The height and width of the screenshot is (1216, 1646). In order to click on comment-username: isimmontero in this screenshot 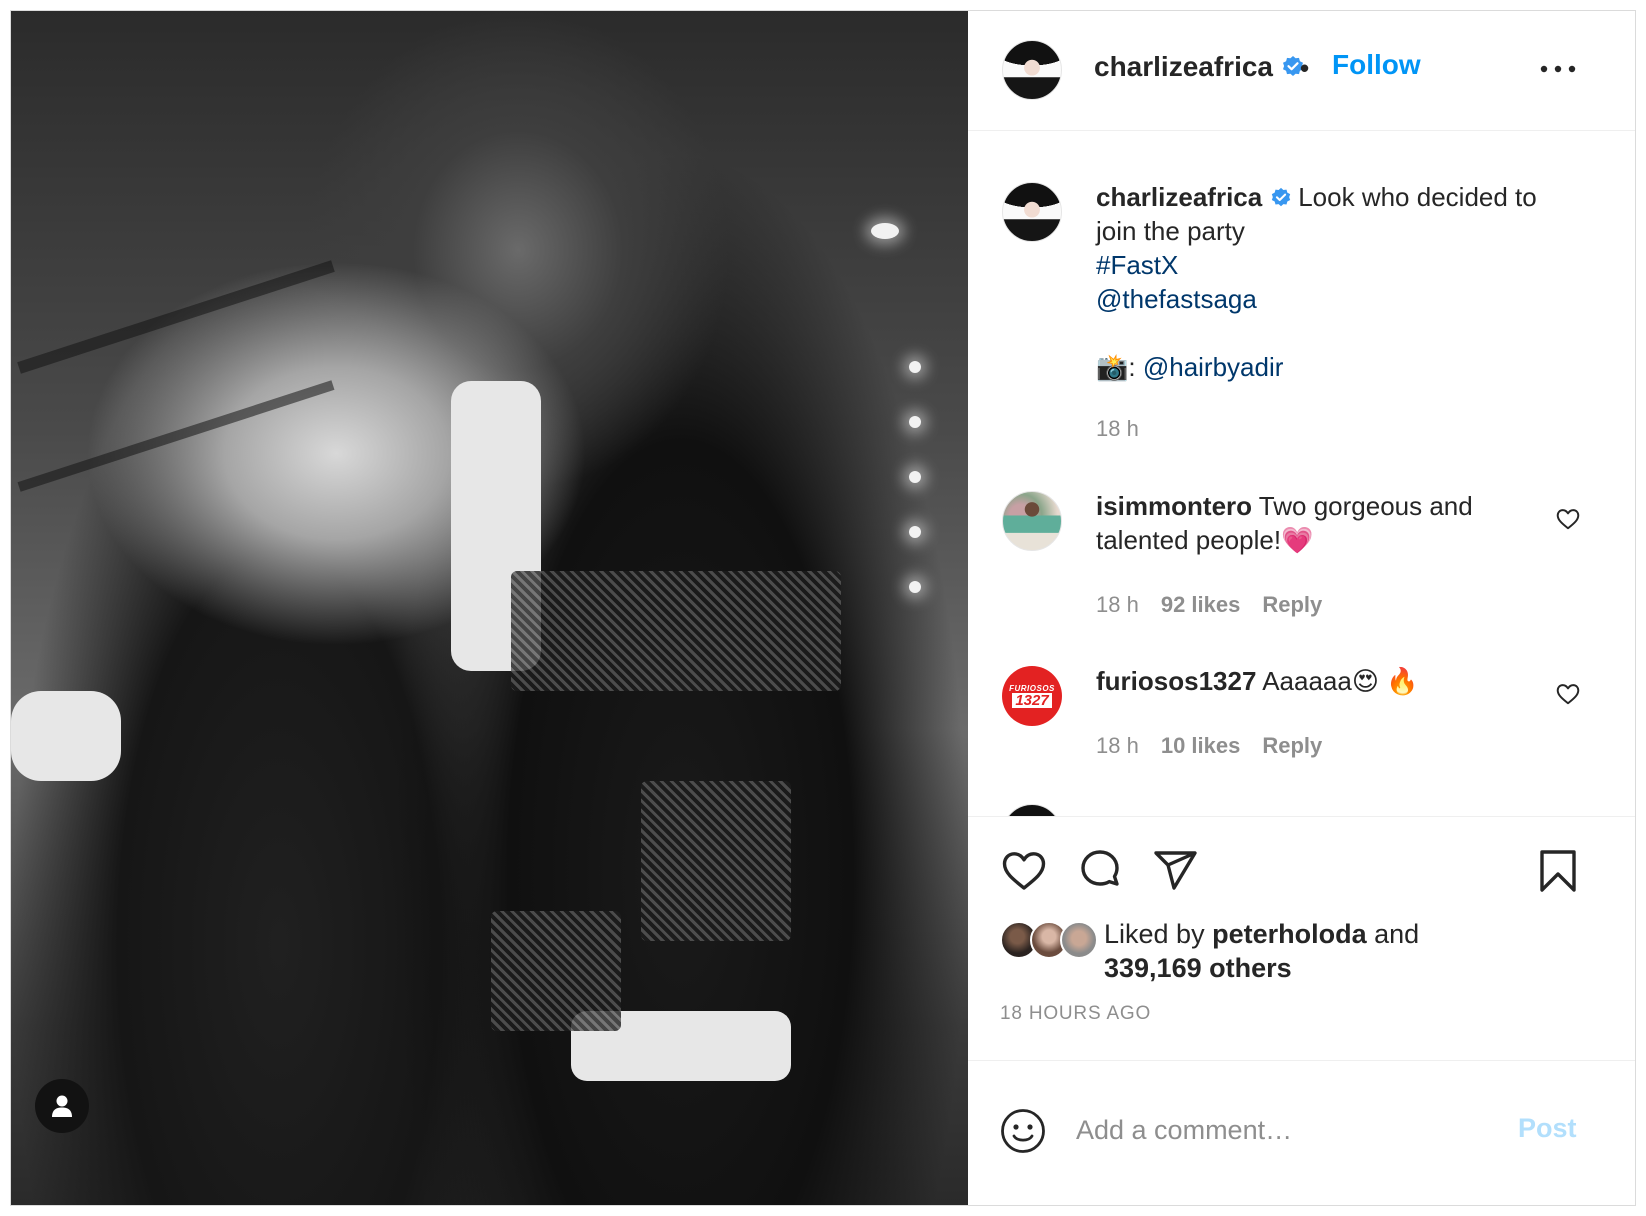, I will do `click(1174, 506)`.